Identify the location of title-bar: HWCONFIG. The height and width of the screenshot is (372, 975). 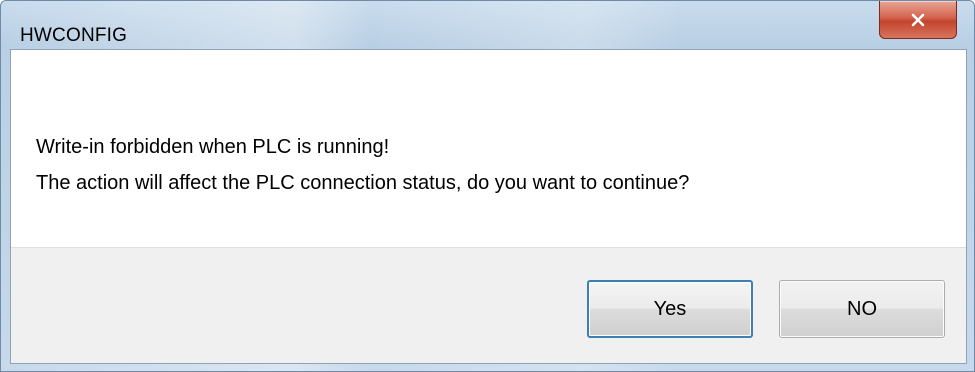
(487, 25).